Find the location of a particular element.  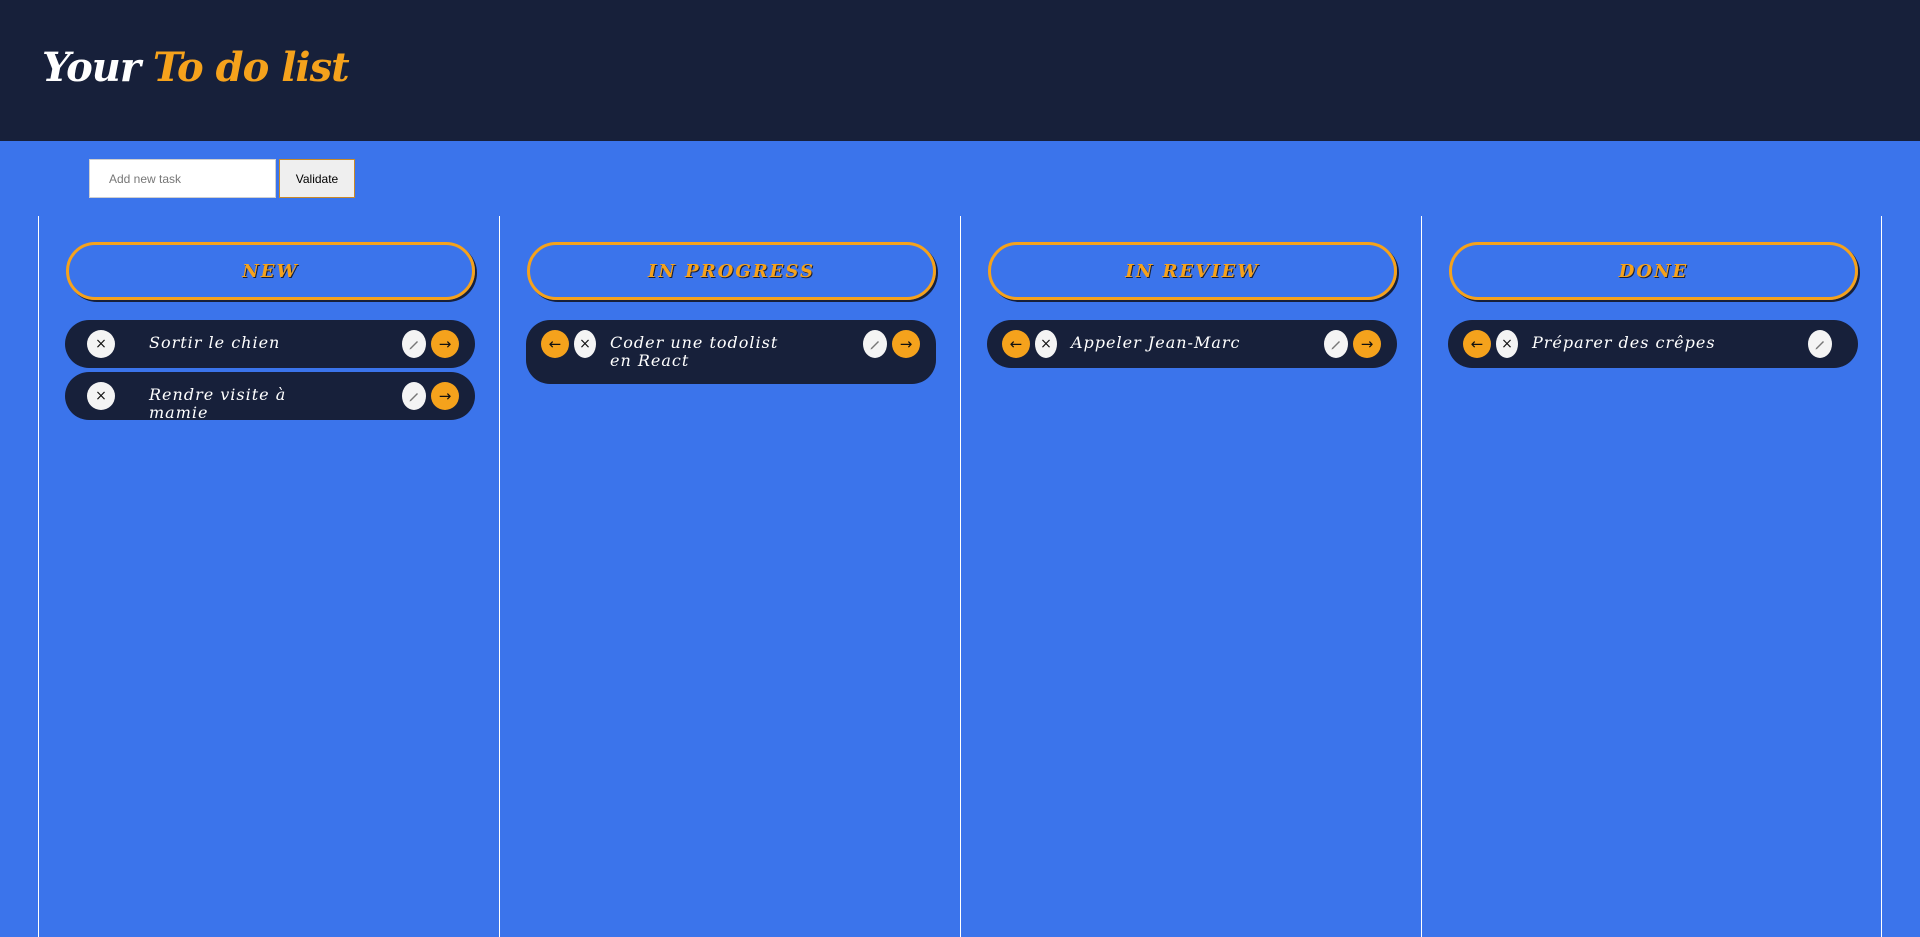

column-header-new: New is located at coordinates (270, 271).